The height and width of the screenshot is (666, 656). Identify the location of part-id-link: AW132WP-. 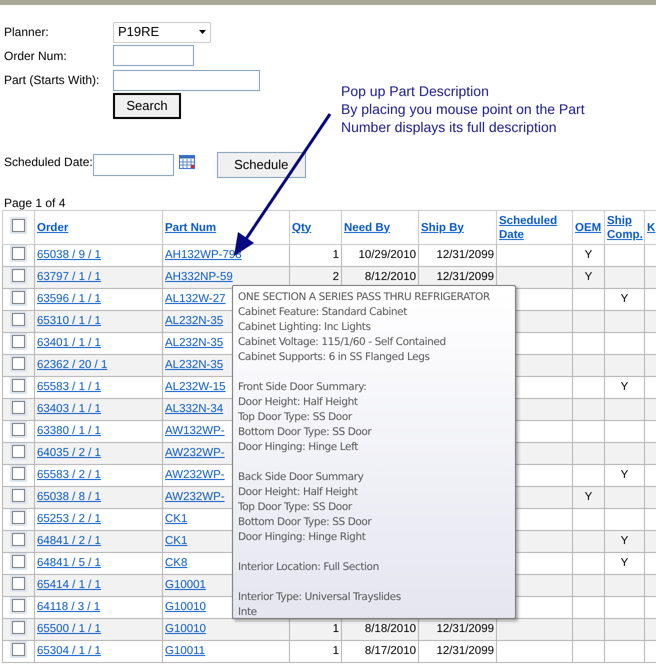
(195, 430).